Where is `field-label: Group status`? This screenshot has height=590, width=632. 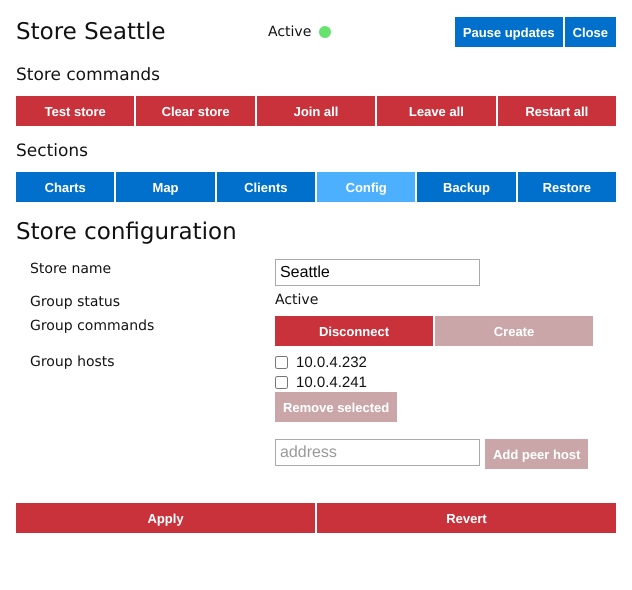
field-label: Group status is located at coordinates (76, 301).